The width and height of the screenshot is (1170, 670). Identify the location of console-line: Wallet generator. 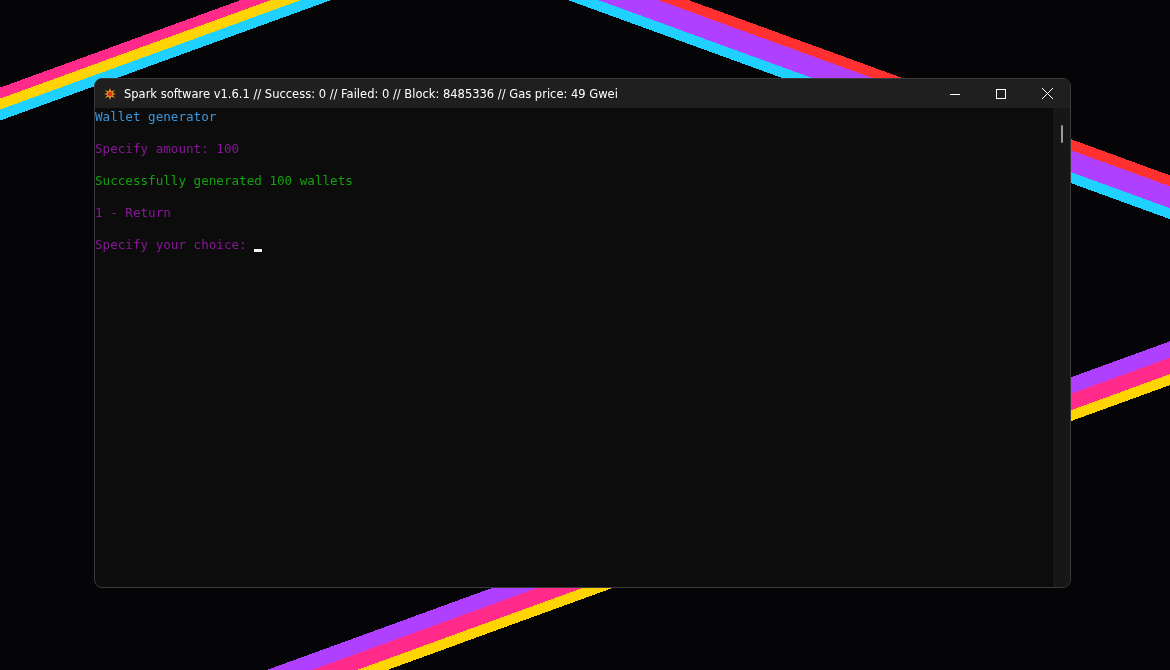
(156, 117).